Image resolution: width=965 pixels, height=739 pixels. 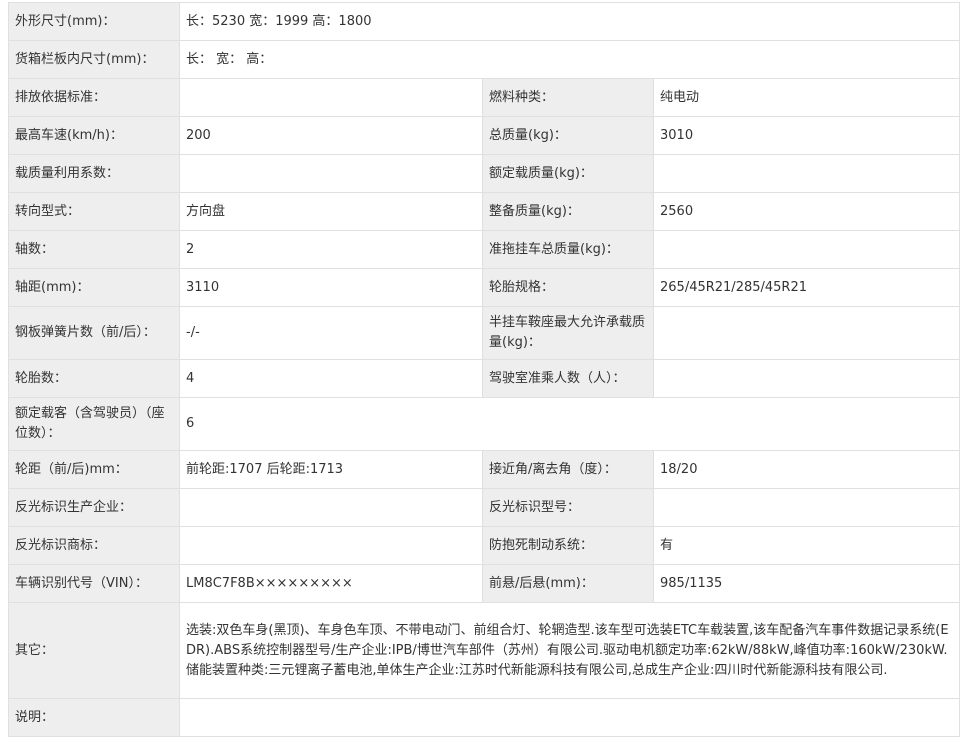 What do you see at coordinates (568, 135) in the screenshot?
I see `spec-label: 总质量(kg)：` at bounding box center [568, 135].